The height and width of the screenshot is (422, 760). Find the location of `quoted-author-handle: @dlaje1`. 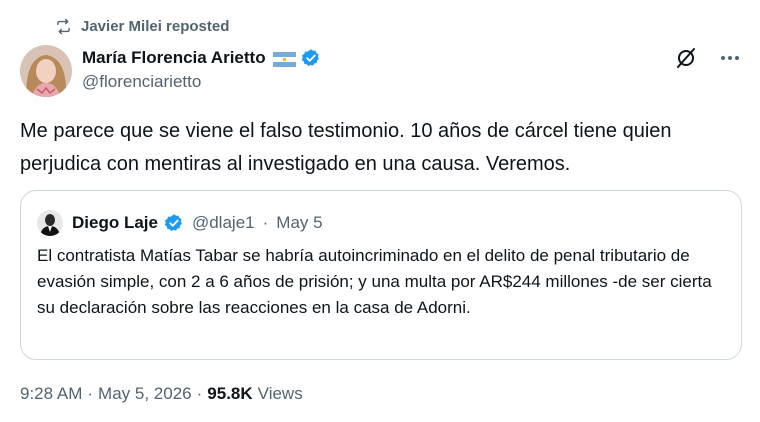

quoted-author-handle: @dlaje1 is located at coordinates (223, 222).